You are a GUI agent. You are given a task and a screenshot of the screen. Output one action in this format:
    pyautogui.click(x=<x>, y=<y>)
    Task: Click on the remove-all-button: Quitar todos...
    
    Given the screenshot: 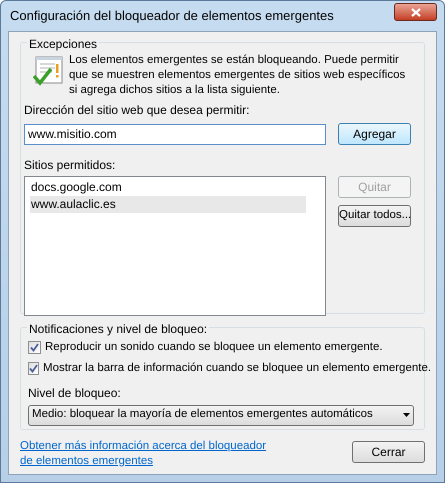 What is the action you would take?
    pyautogui.click(x=374, y=216)
    